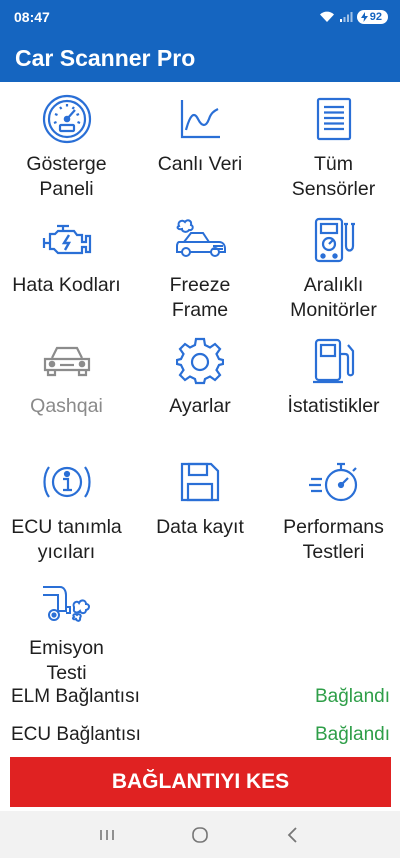 The width and height of the screenshot is (400, 858). Describe the element at coordinates (333, 511) in the screenshot. I see `menu-performance-tests: Performans Testleri` at that location.